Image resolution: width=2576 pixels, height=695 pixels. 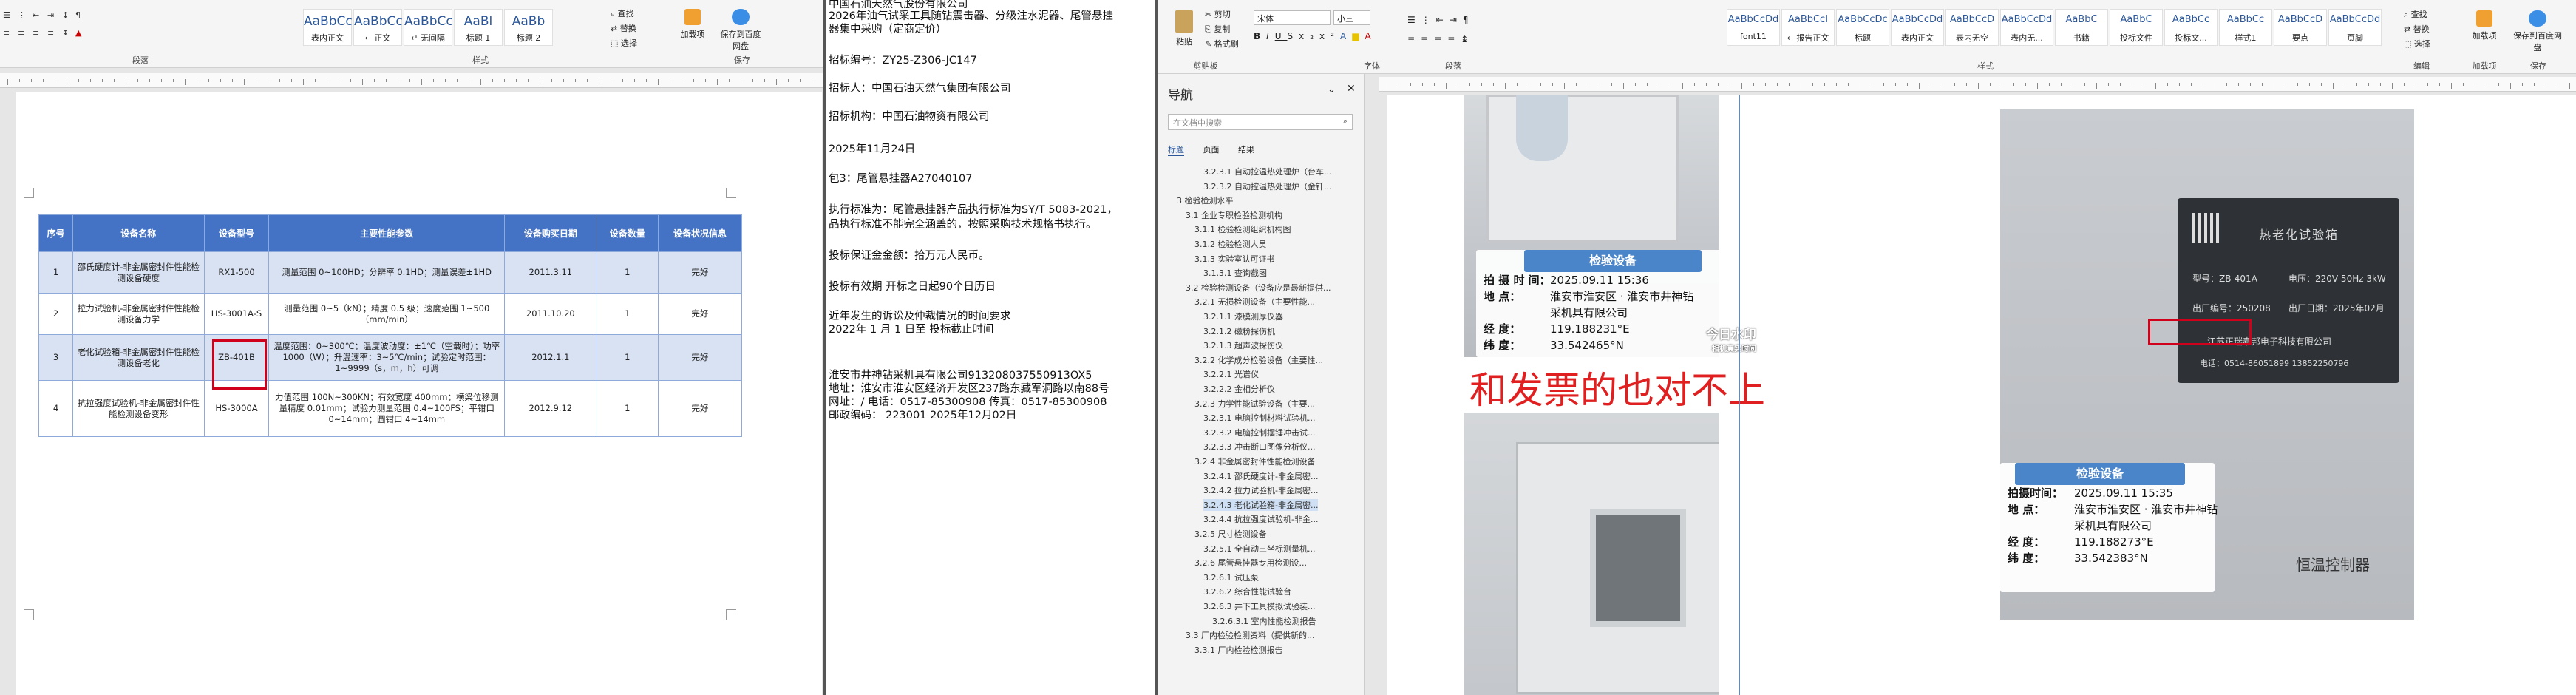 What do you see at coordinates (2300, 27) in the screenshot?
I see `style-item: AaBbCcD 要点` at bounding box center [2300, 27].